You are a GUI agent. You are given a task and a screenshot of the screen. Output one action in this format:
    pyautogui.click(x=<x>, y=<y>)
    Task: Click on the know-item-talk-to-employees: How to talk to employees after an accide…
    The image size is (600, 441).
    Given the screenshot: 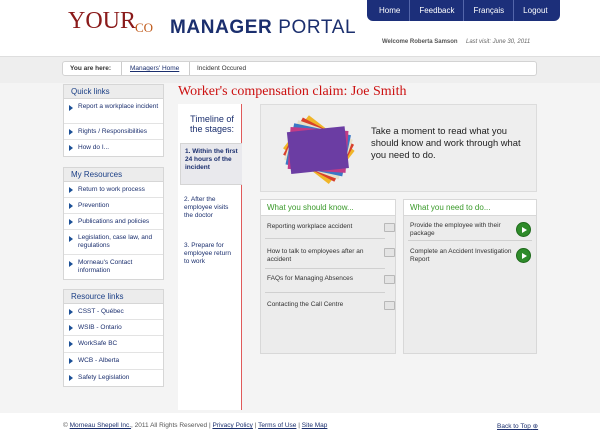 What is the action you would take?
    pyautogui.click(x=331, y=256)
    